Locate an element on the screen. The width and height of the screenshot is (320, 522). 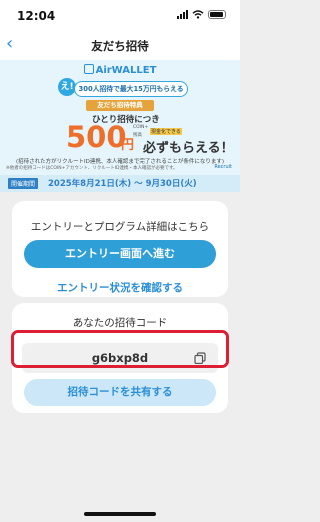
condition-note: (招待された方がリクルートID連携、本人確認まで完了されることが条件になります) is located at coordinates (120, 162).